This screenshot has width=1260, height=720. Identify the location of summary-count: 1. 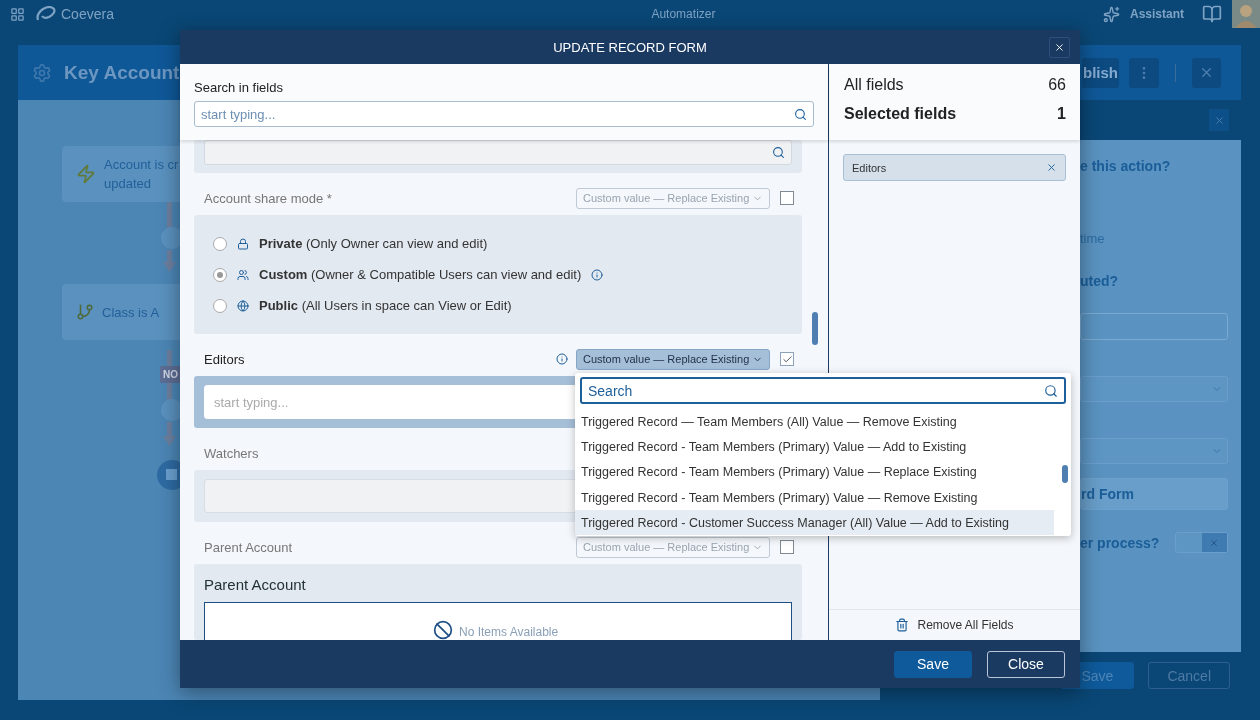
(1061, 114).